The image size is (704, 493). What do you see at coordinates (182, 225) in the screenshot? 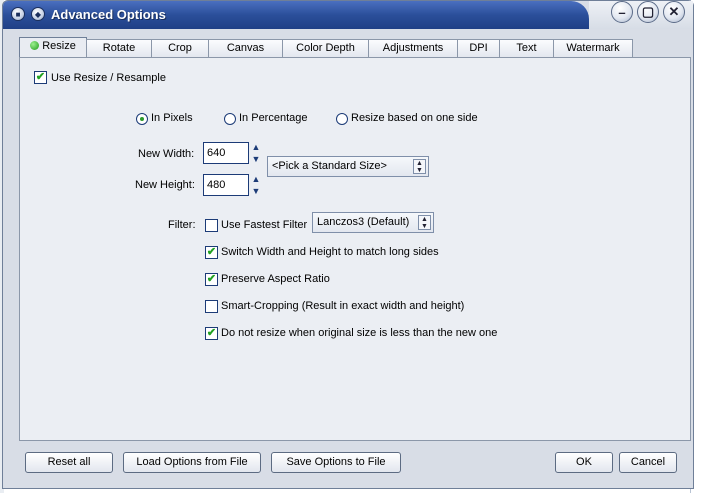
I see `filter-label: Filter:` at bounding box center [182, 225].